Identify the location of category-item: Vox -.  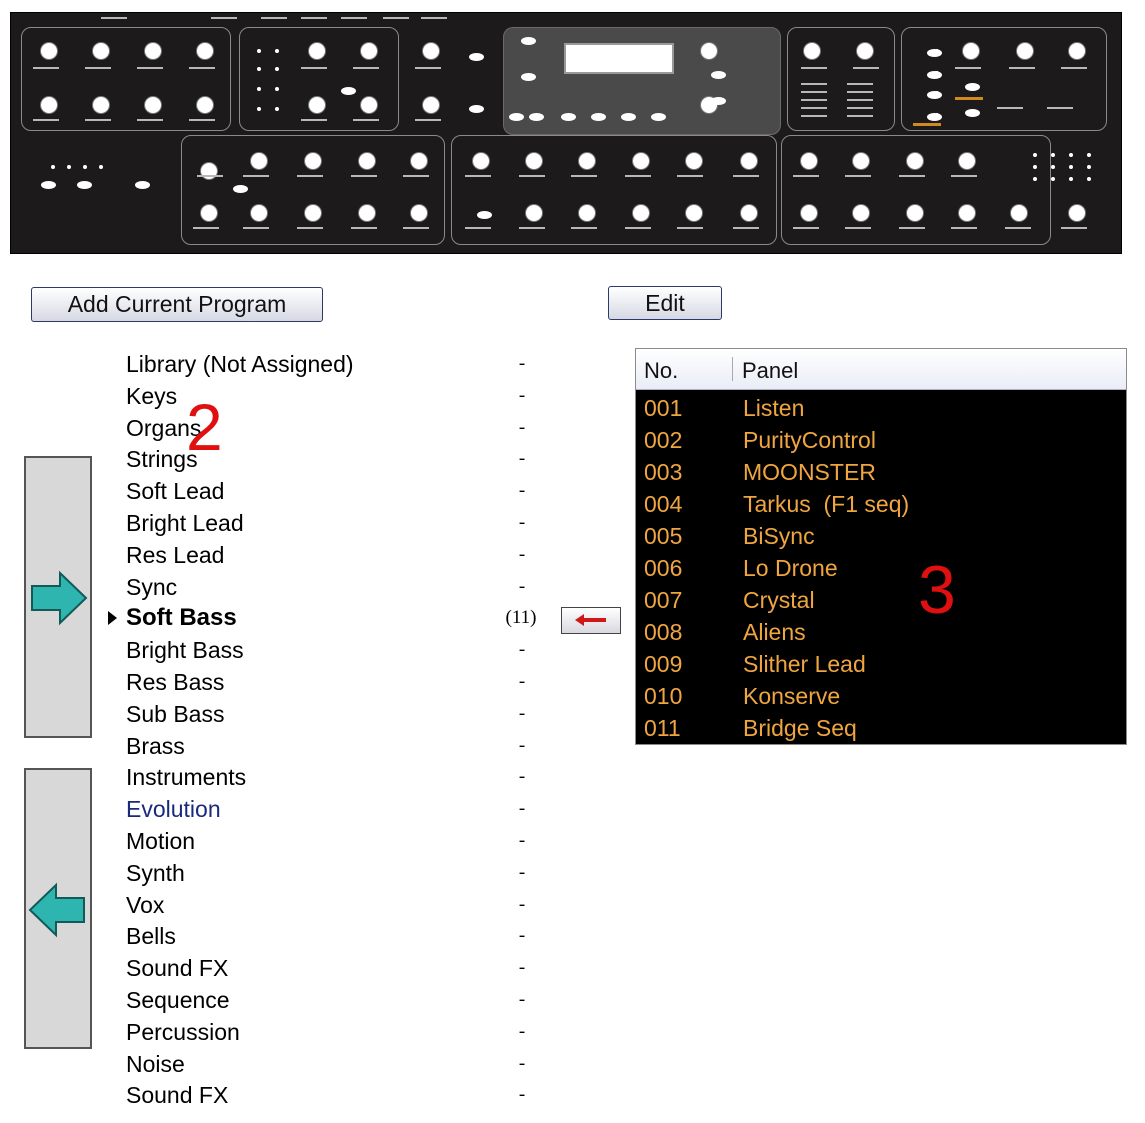
(336, 905).